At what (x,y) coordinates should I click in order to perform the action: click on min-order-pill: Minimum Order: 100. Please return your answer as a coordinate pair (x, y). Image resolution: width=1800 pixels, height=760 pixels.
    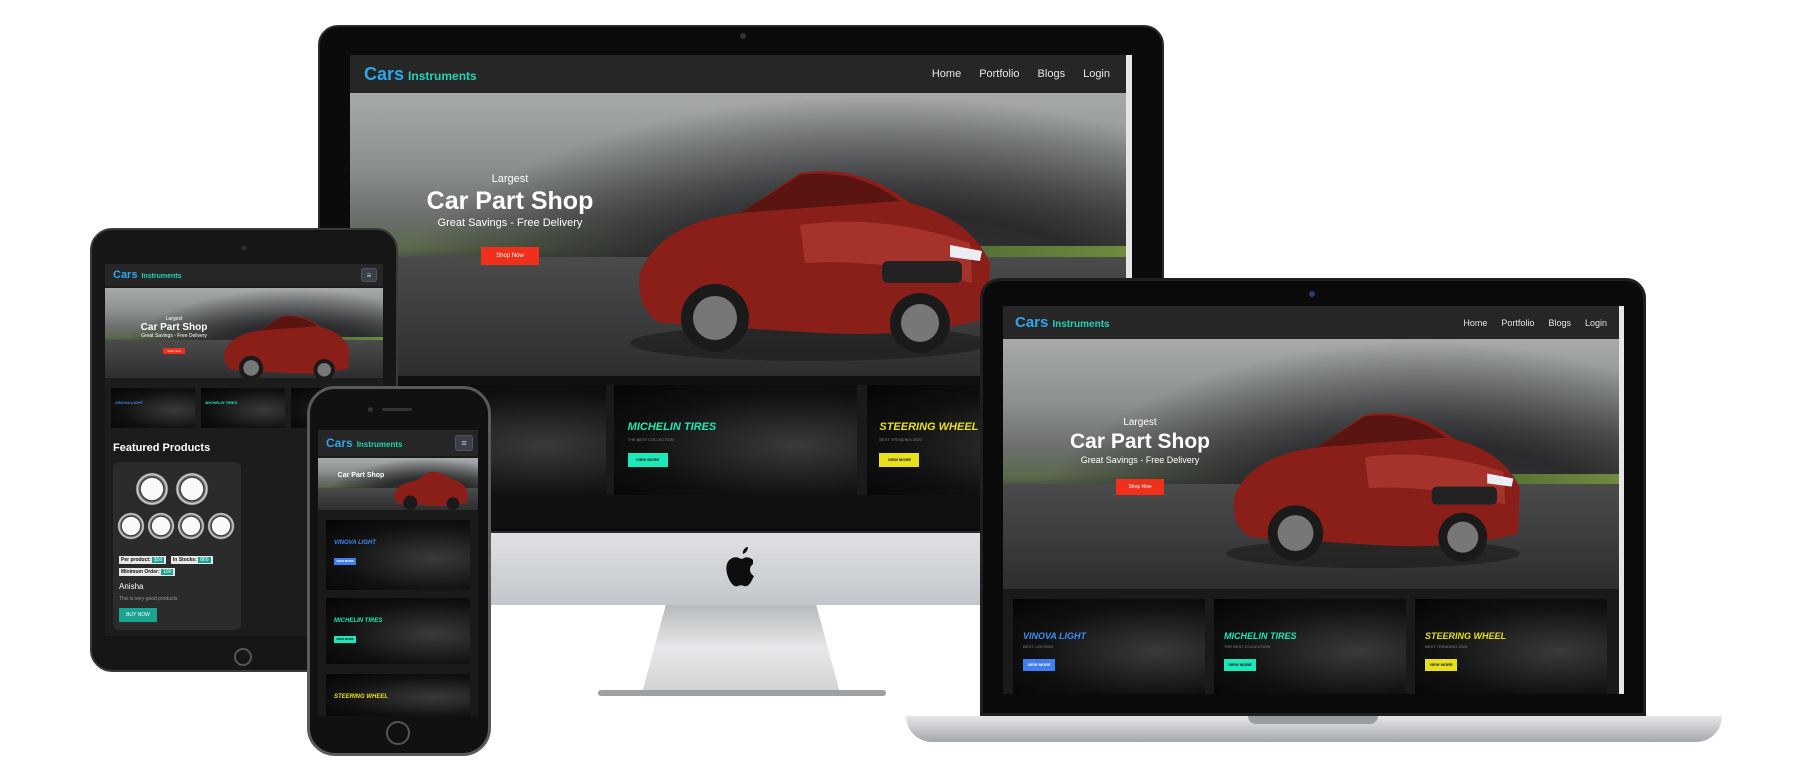
    Looking at the image, I should click on (147, 572).